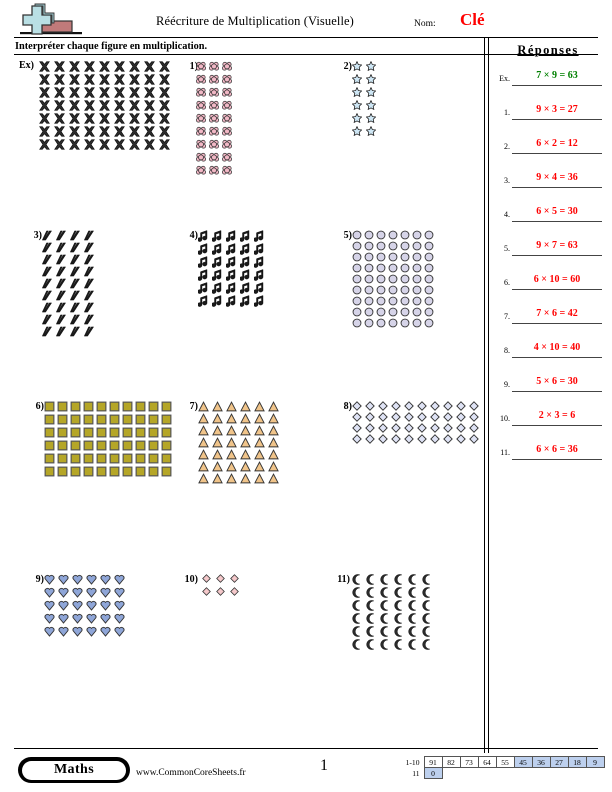  What do you see at coordinates (191, 773) in the screenshot?
I see `site-url-text: www.CommonCoreSheets.fr` at bounding box center [191, 773].